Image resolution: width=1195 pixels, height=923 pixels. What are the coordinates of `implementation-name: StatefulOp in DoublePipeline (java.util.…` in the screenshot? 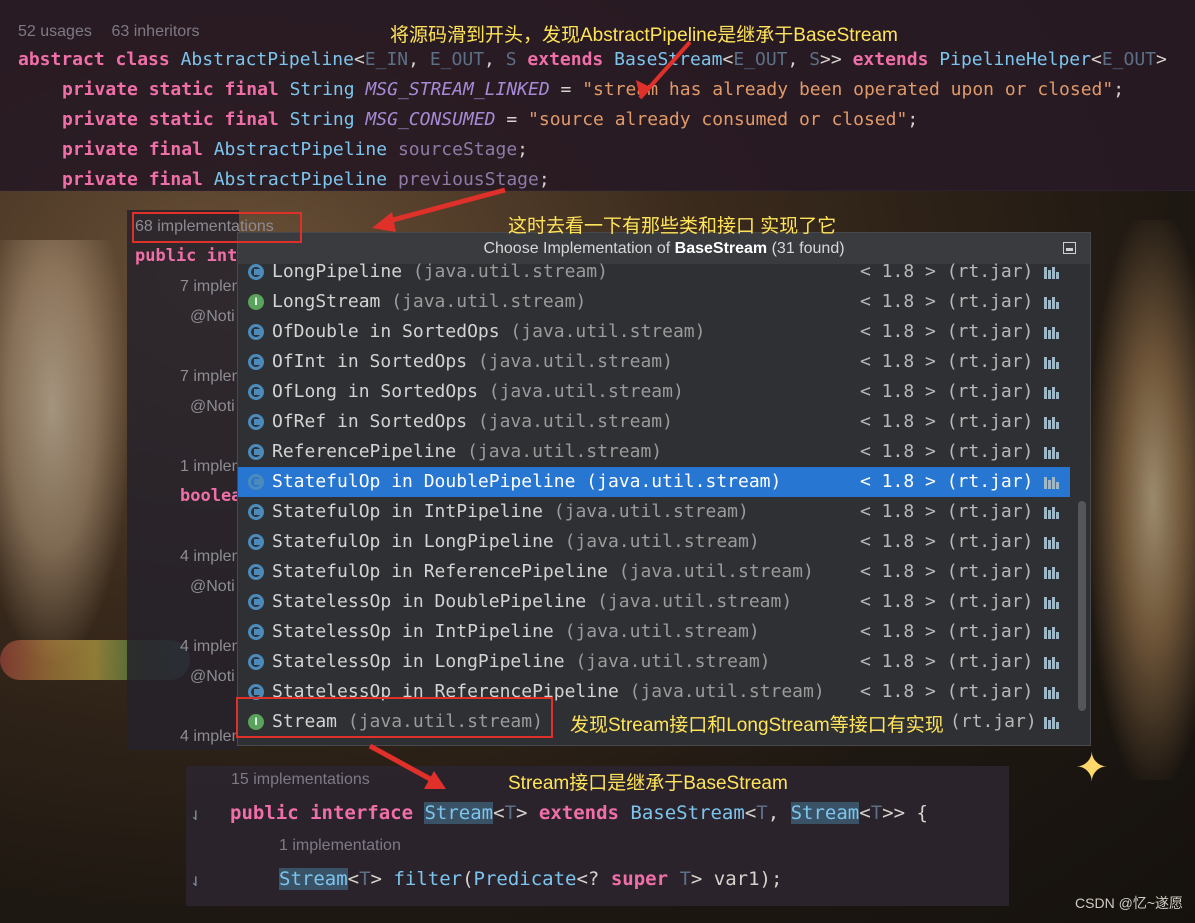 It's located at (526, 482).